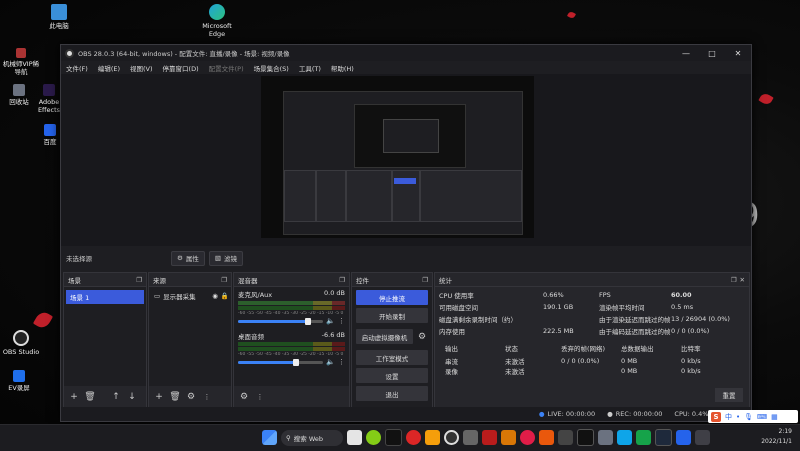 The width and height of the screenshot is (800, 451). I want to click on volume-meter, so click(291, 308).